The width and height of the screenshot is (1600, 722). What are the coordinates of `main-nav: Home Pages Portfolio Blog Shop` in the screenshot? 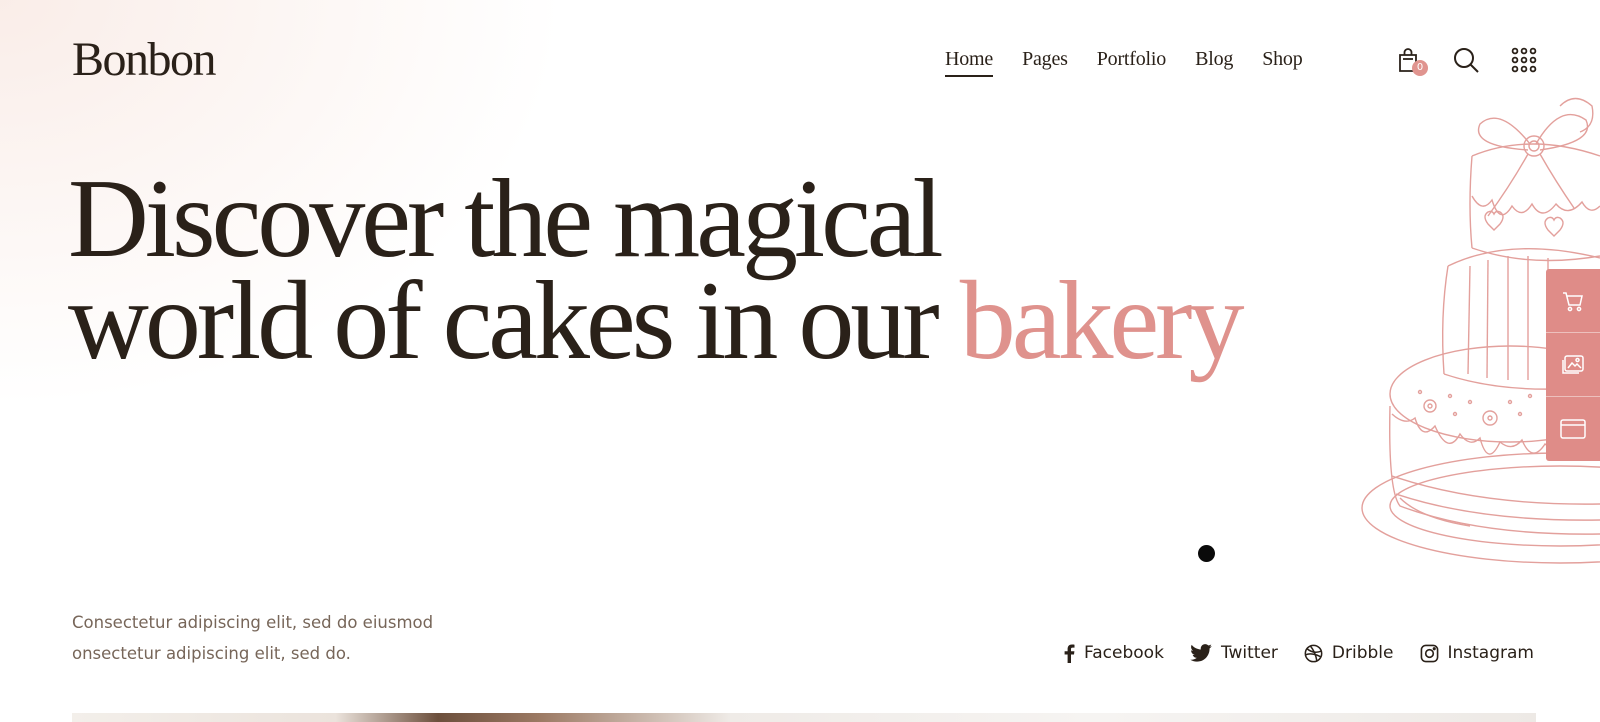 It's located at (1124, 62).